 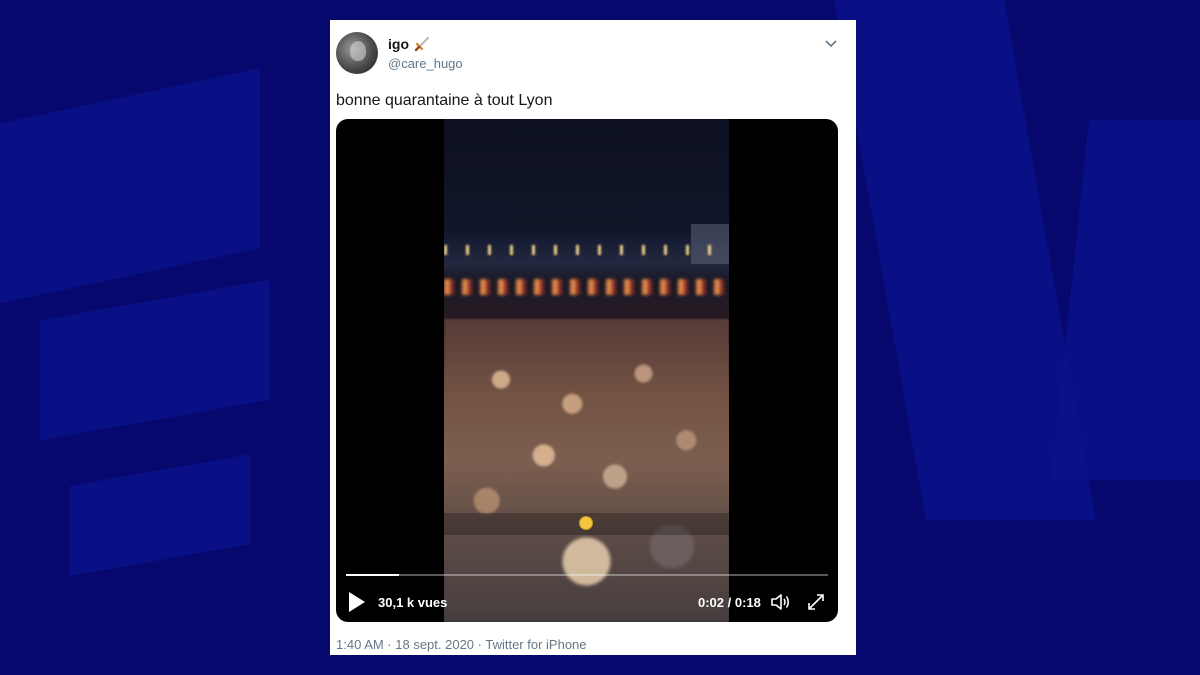 What do you see at coordinates (357, 602) in the screenshot?
I see `play-icon` at bounding box center [357, 602].